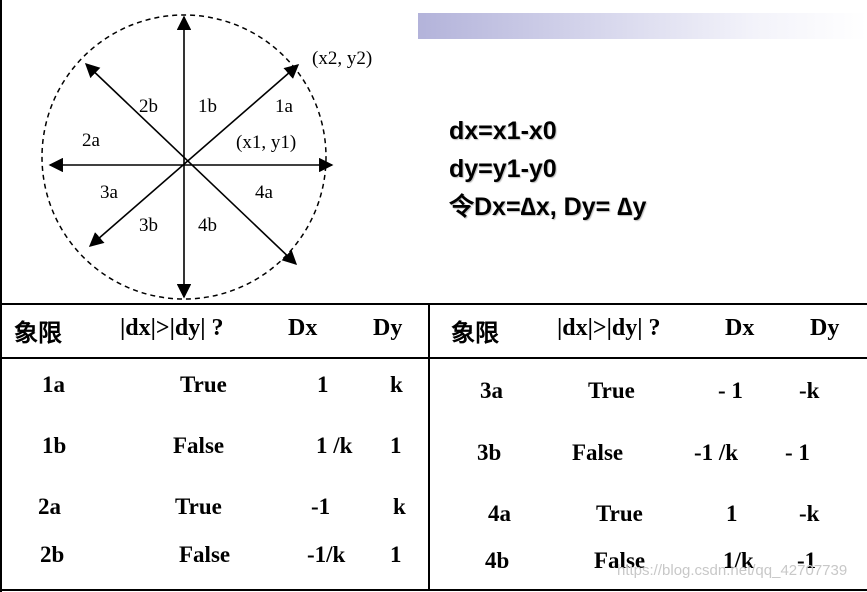 The image size is (867, 592). What do you see at coordinates (52, 554) in the screenshot?
I see `table-cell: 2b` at bounding box center [52, 554].